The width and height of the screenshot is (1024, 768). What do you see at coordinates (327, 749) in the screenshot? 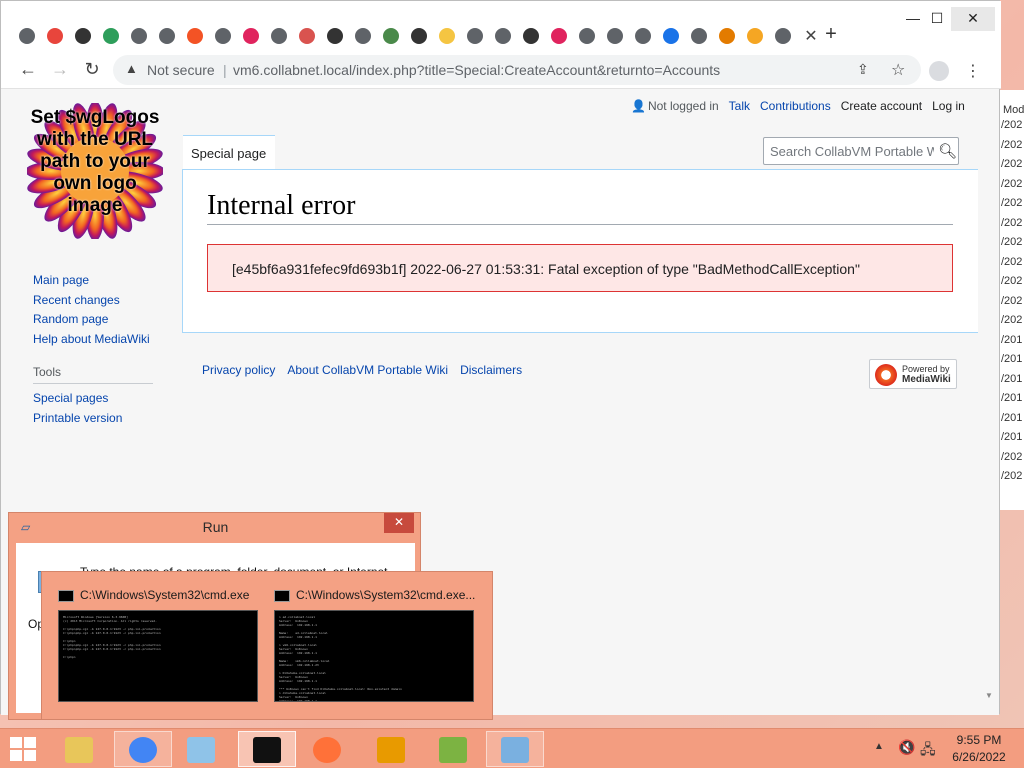
I see `taskbar-app-firefox` at bounding box center [327, 749].